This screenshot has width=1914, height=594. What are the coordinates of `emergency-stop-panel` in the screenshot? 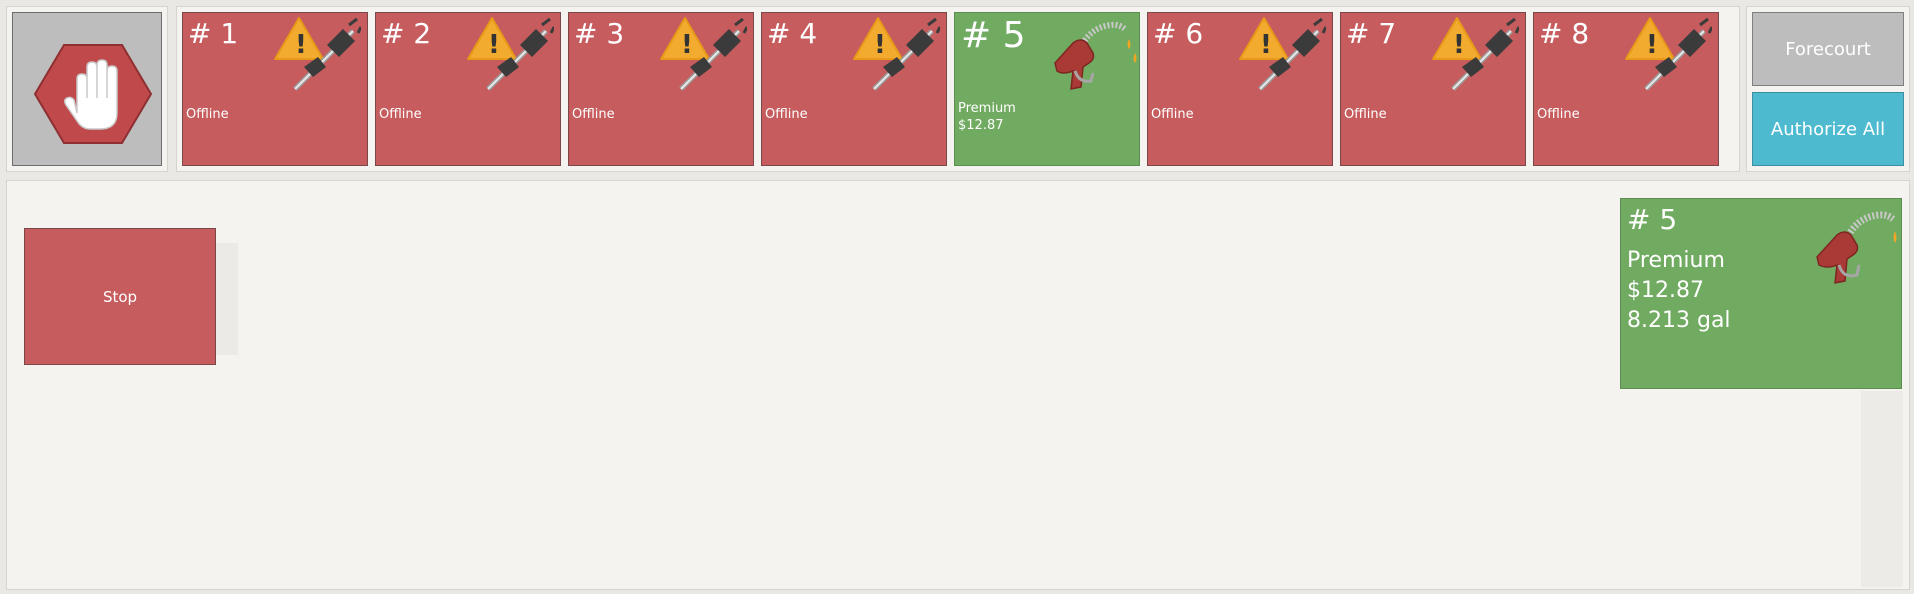 It's located at (87, 89).